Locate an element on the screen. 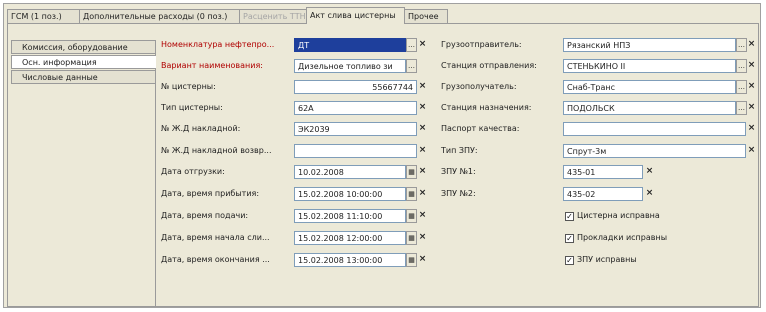 This screenshot has height=312, width=766. tab-label: Акт слива цистерны is located at coordinates (353, 15).